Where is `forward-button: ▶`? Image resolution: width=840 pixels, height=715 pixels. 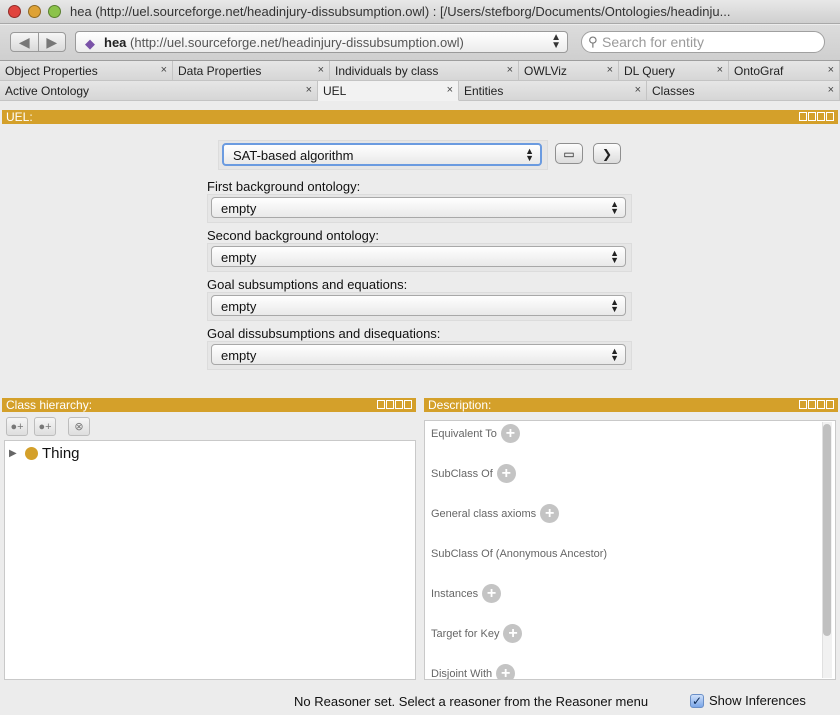 forward-button: ▶ is located at coordinates (51, 42).